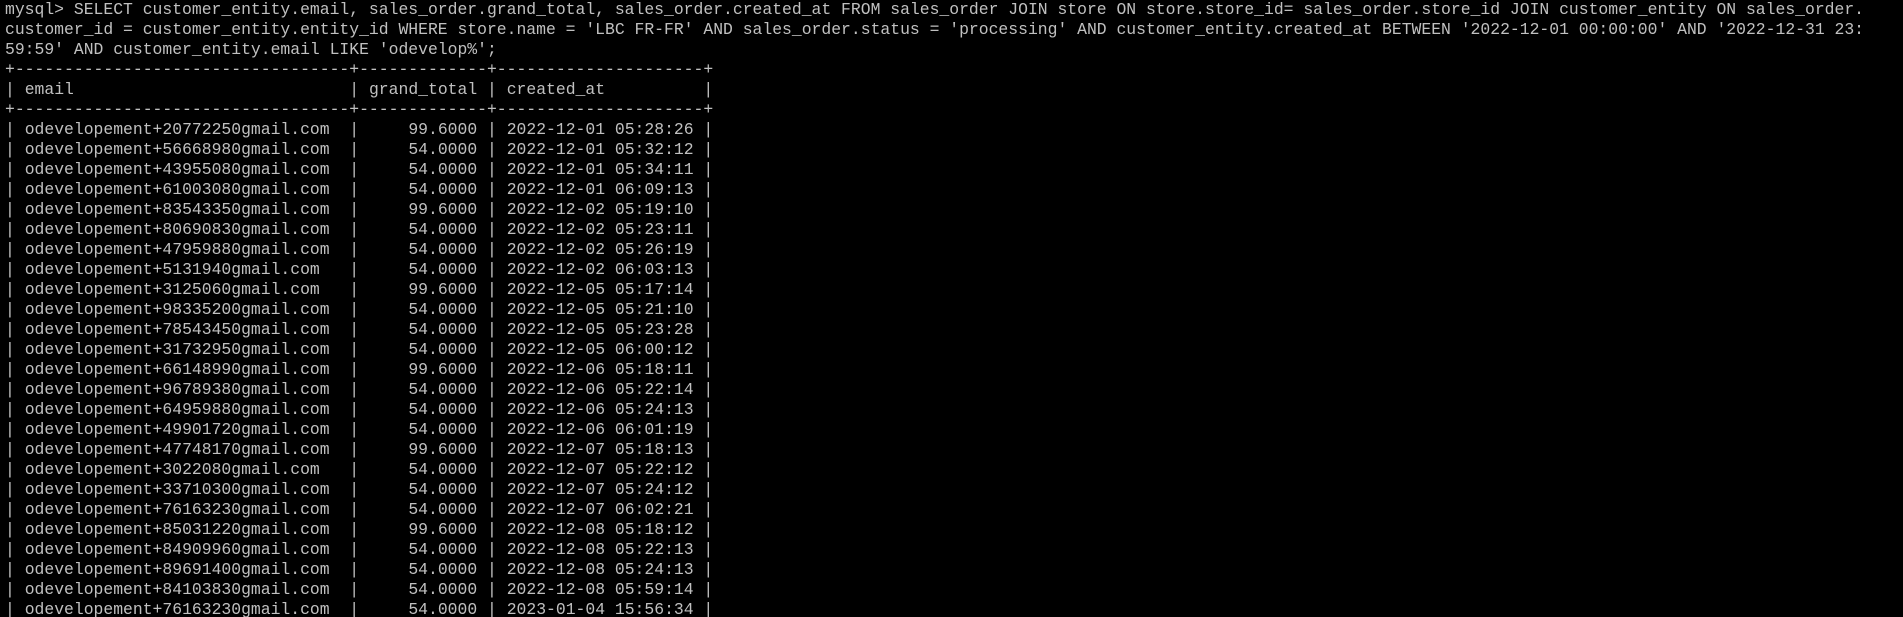 The image size is (1903, 617). I want to click on cell-created-at: 2022-12-05 06:00:12, so click(600, 349).